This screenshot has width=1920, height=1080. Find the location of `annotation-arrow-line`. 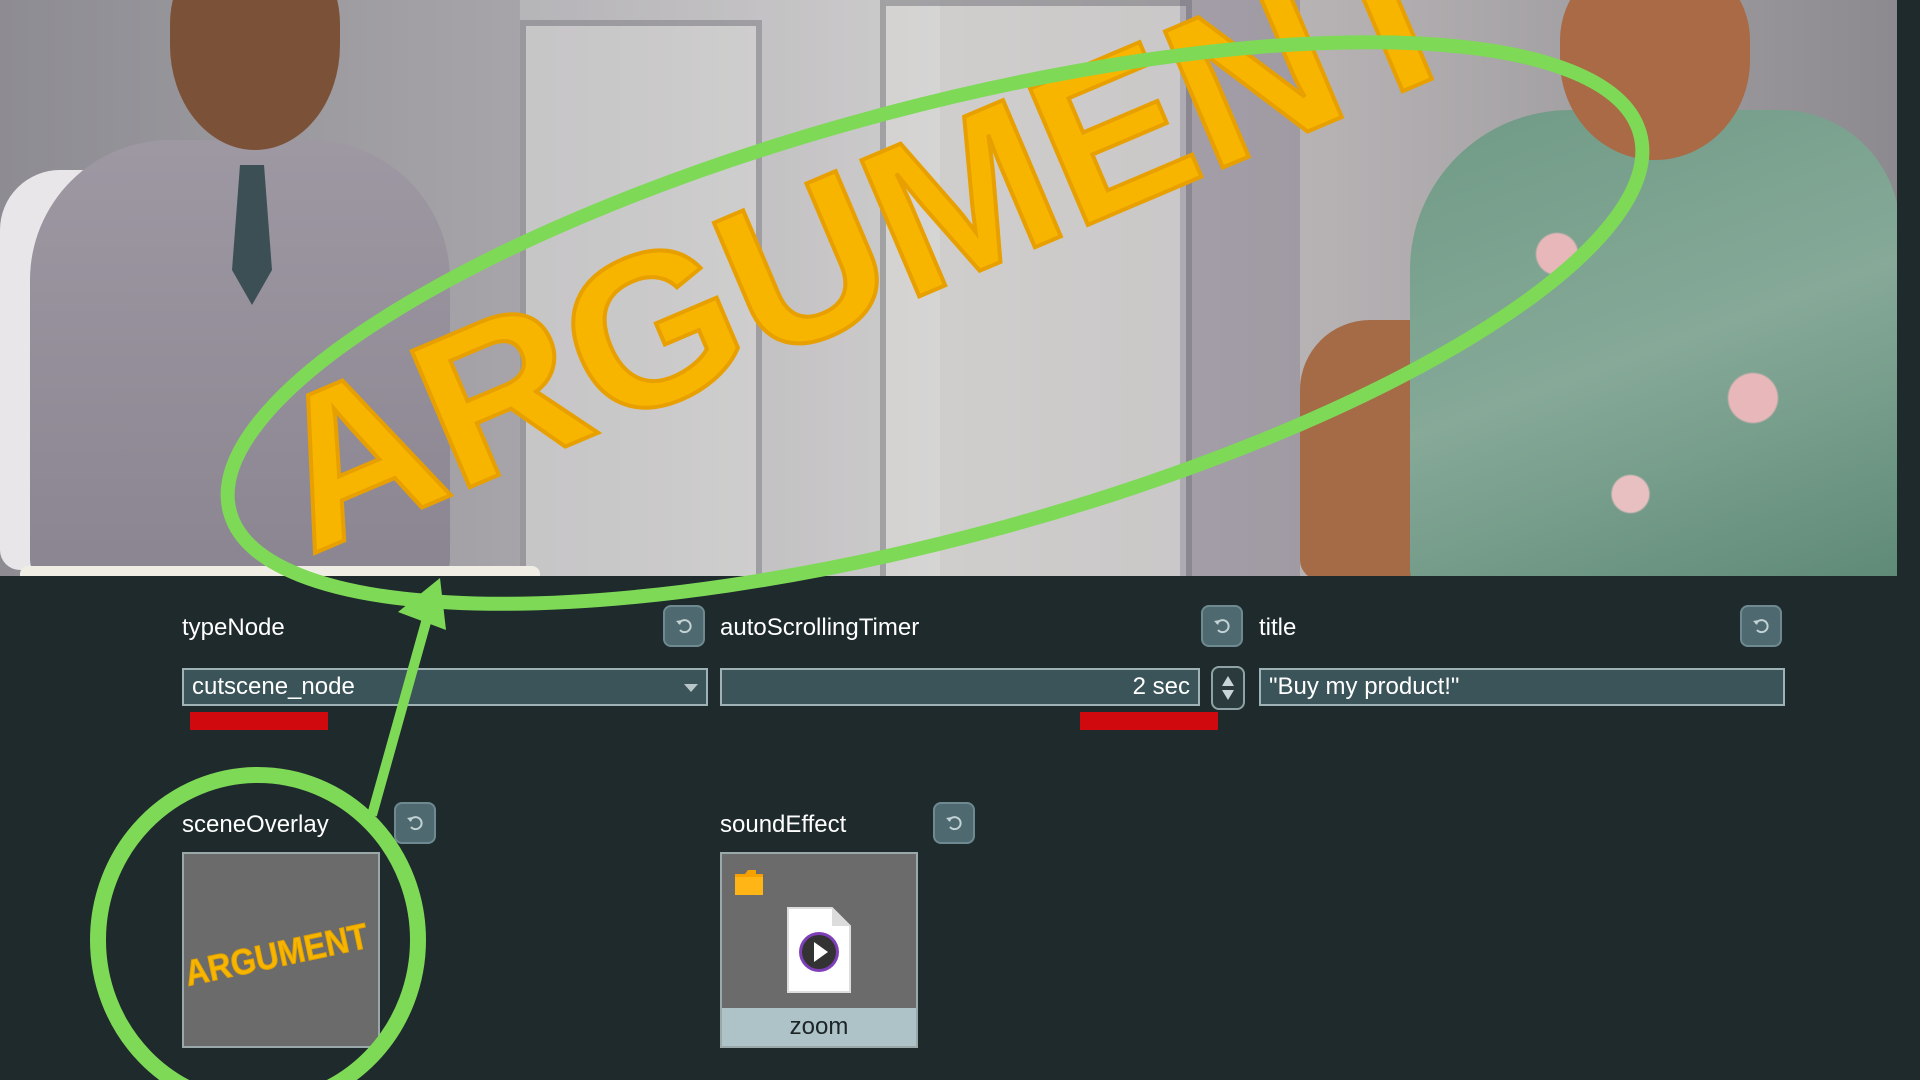

annotation-arrow-line is located at coordinates (400, 715).